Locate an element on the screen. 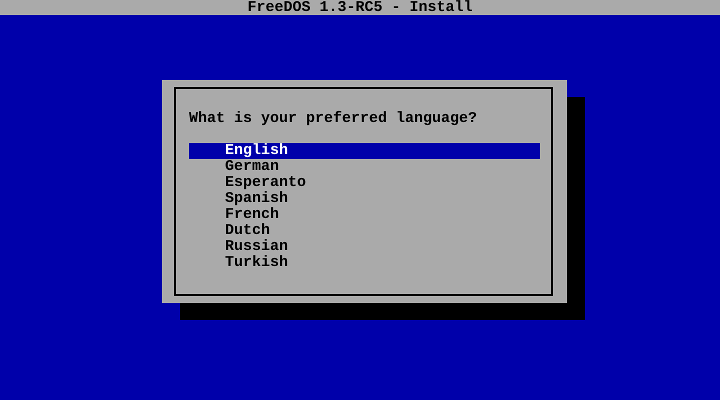 The image size is (720, 400). question-text: What is your preferred language? is located at coordinates (333, 119).